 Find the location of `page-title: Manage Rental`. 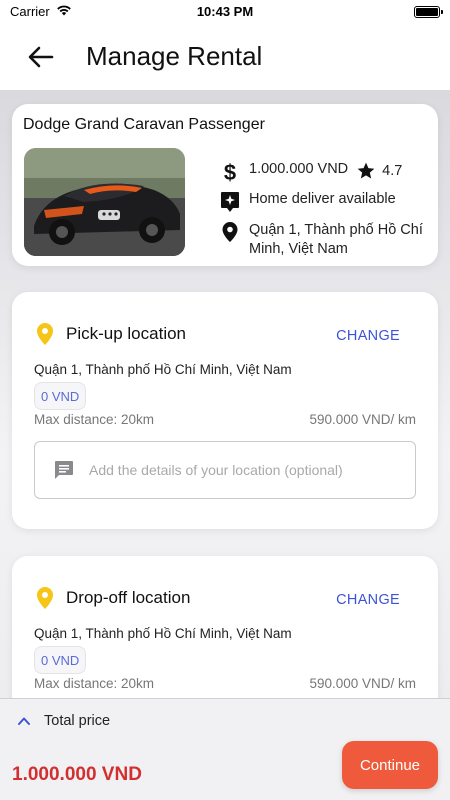

page-title: Manage Rental is located at coordinates (174, 56).